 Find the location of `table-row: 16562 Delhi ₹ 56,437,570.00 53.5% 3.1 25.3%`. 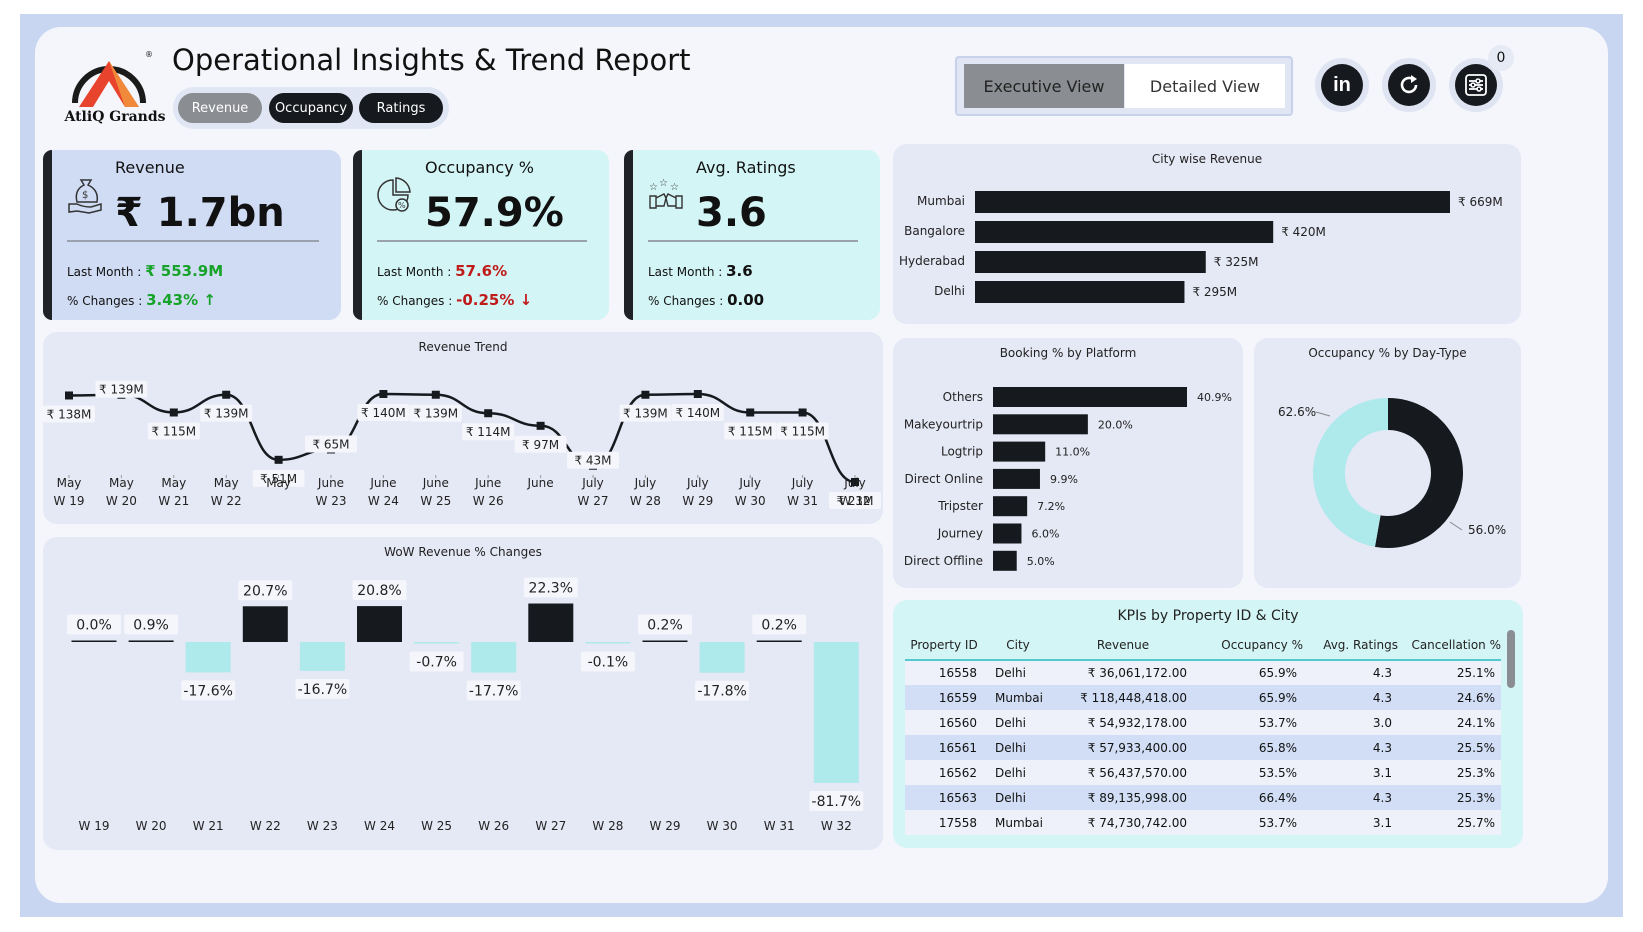

table-row: 16562 Delhi ₹ 56,437,570.00 53.5% 3.1 25.3% is located at coordinates (1203, 772).